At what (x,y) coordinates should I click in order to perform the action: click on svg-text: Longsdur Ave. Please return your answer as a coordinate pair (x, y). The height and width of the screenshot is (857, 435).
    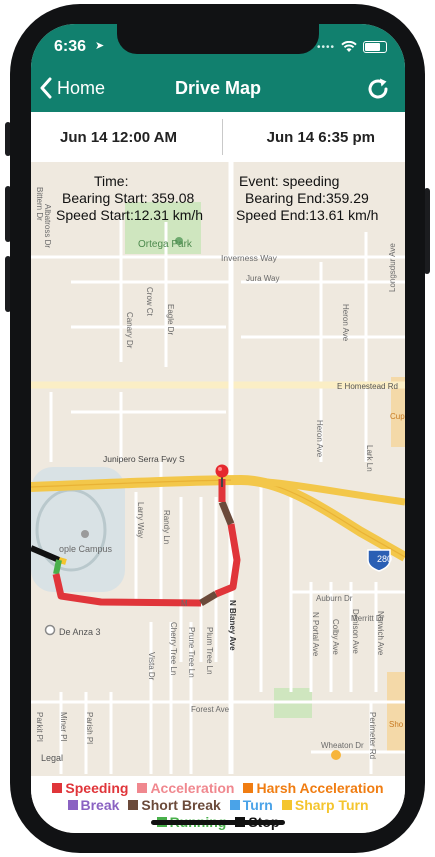
    Looking at the image, I should click on (392, 267).